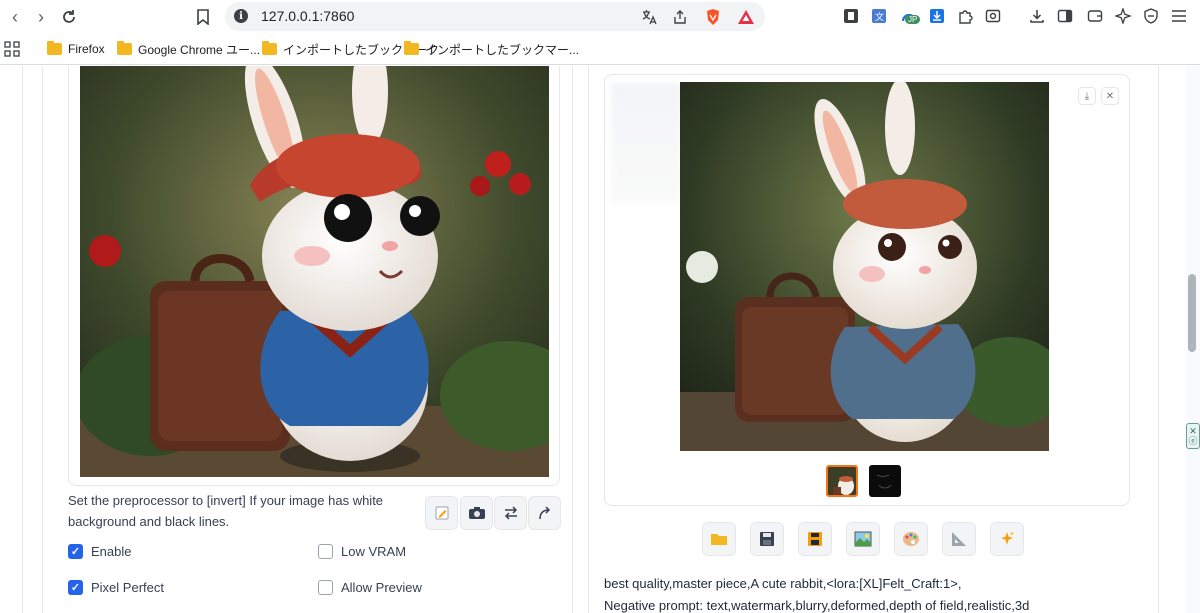 This screenshot has width=1200, height=613. Describe the element at coordinates (495, 16) in the screenshot. I see `address-bar: i 127.0.0.1:7860` at that location.